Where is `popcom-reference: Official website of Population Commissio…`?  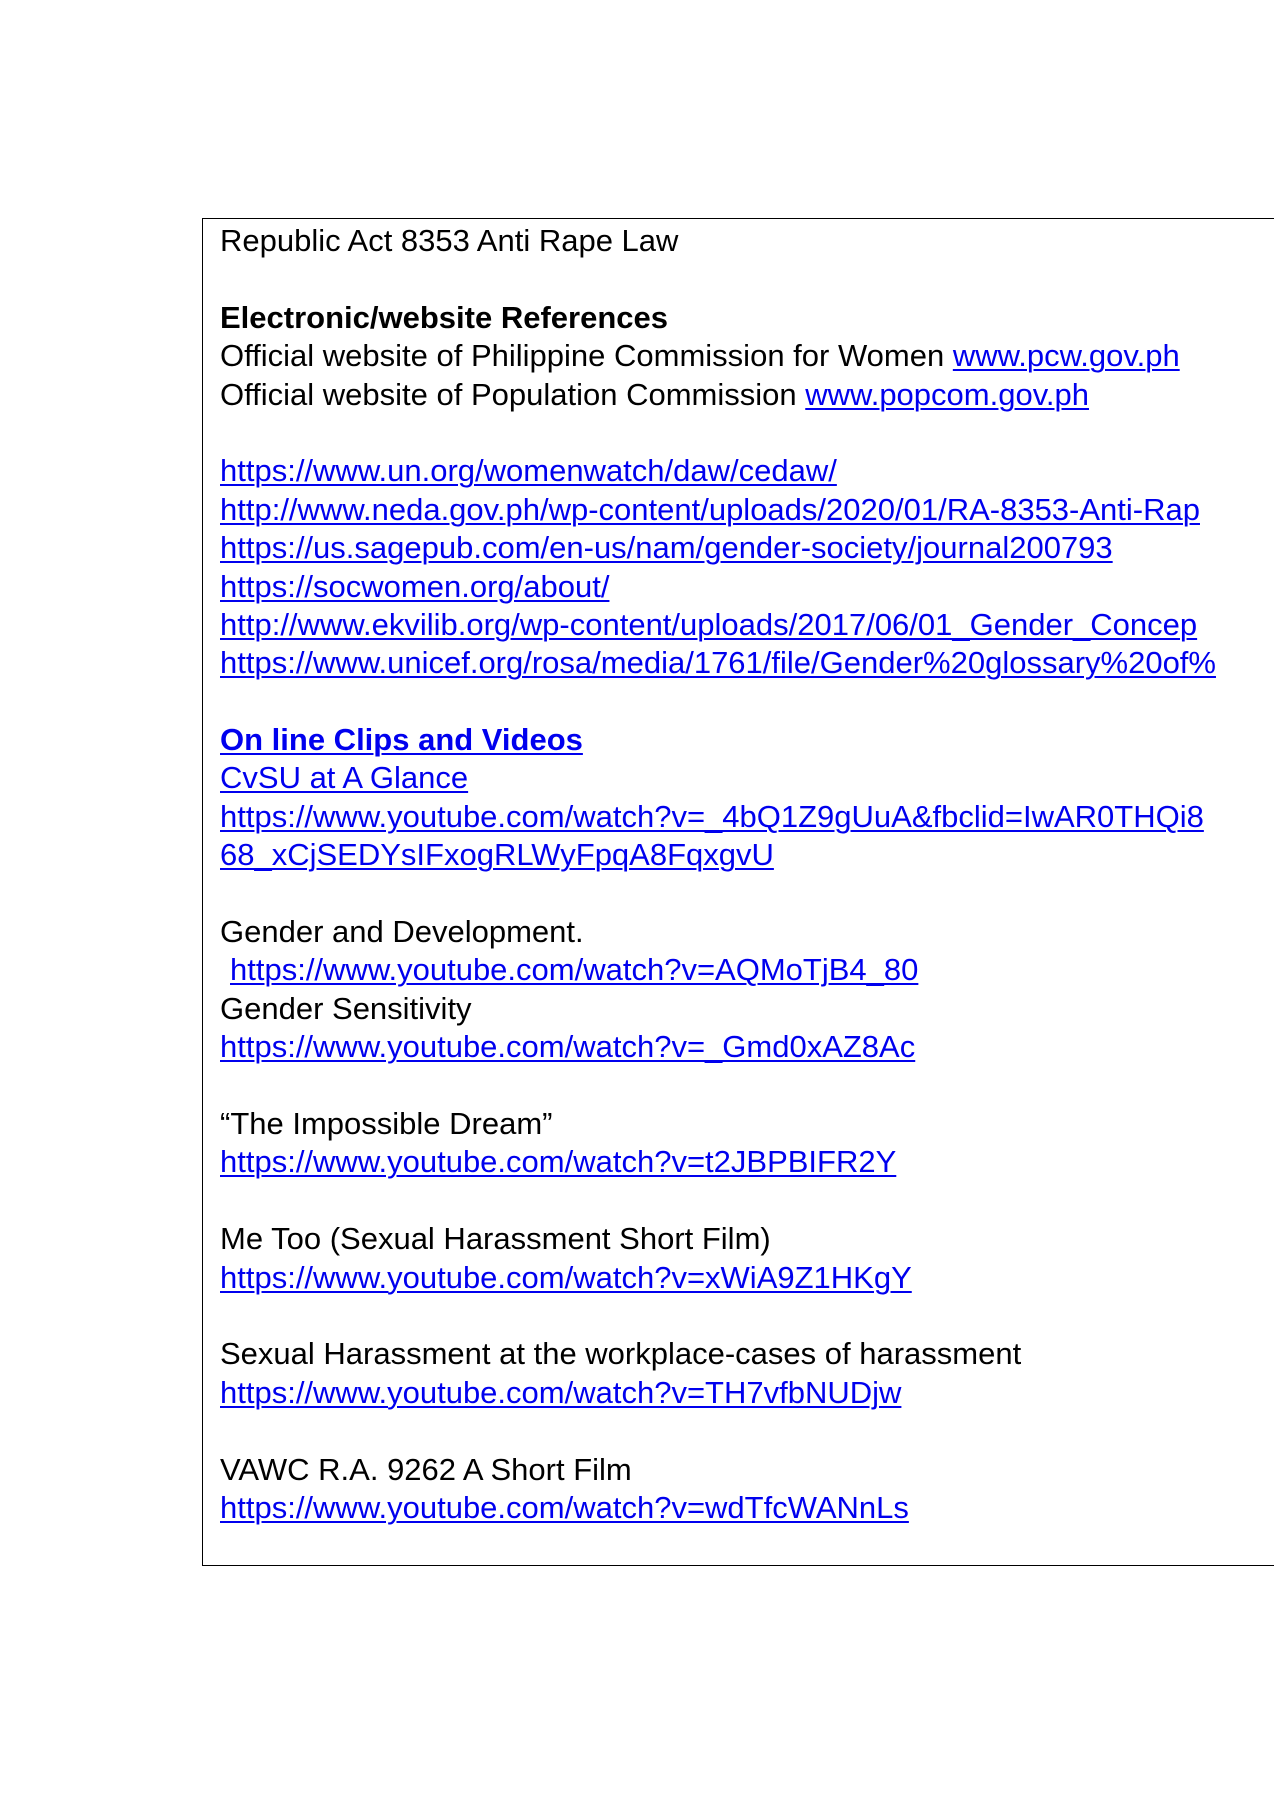 popcom-reference: Official website of Population Commissio… is located at coordinates (747, 395).